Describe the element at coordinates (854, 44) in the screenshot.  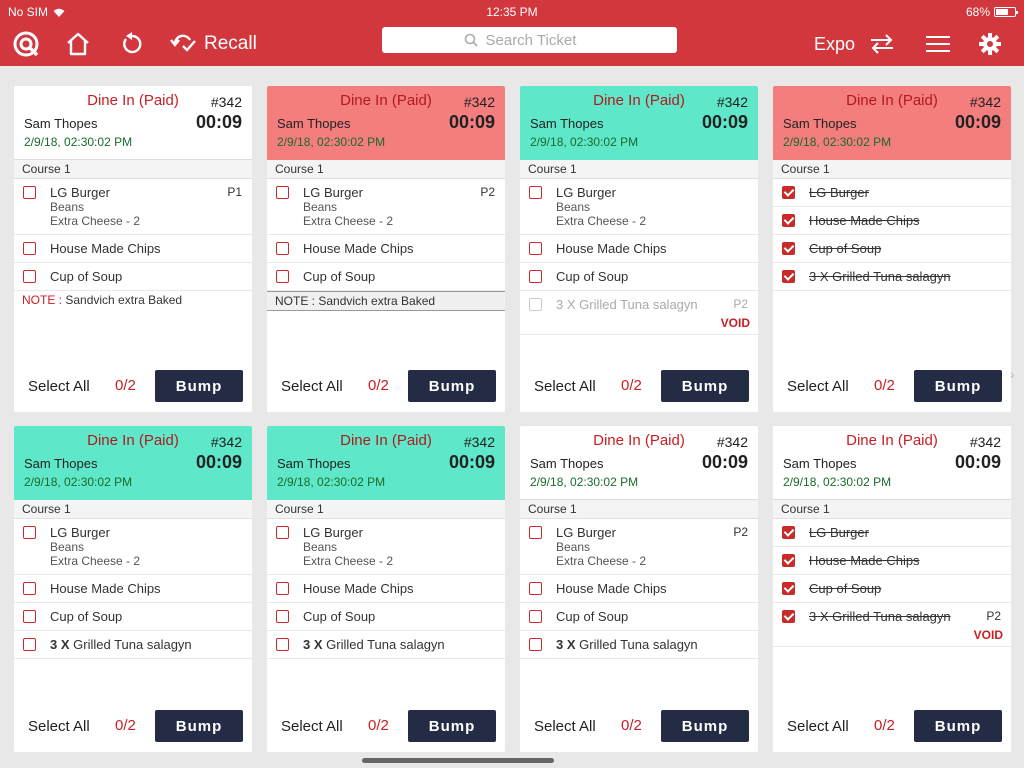
I see `expo-button: Expo` at that location.